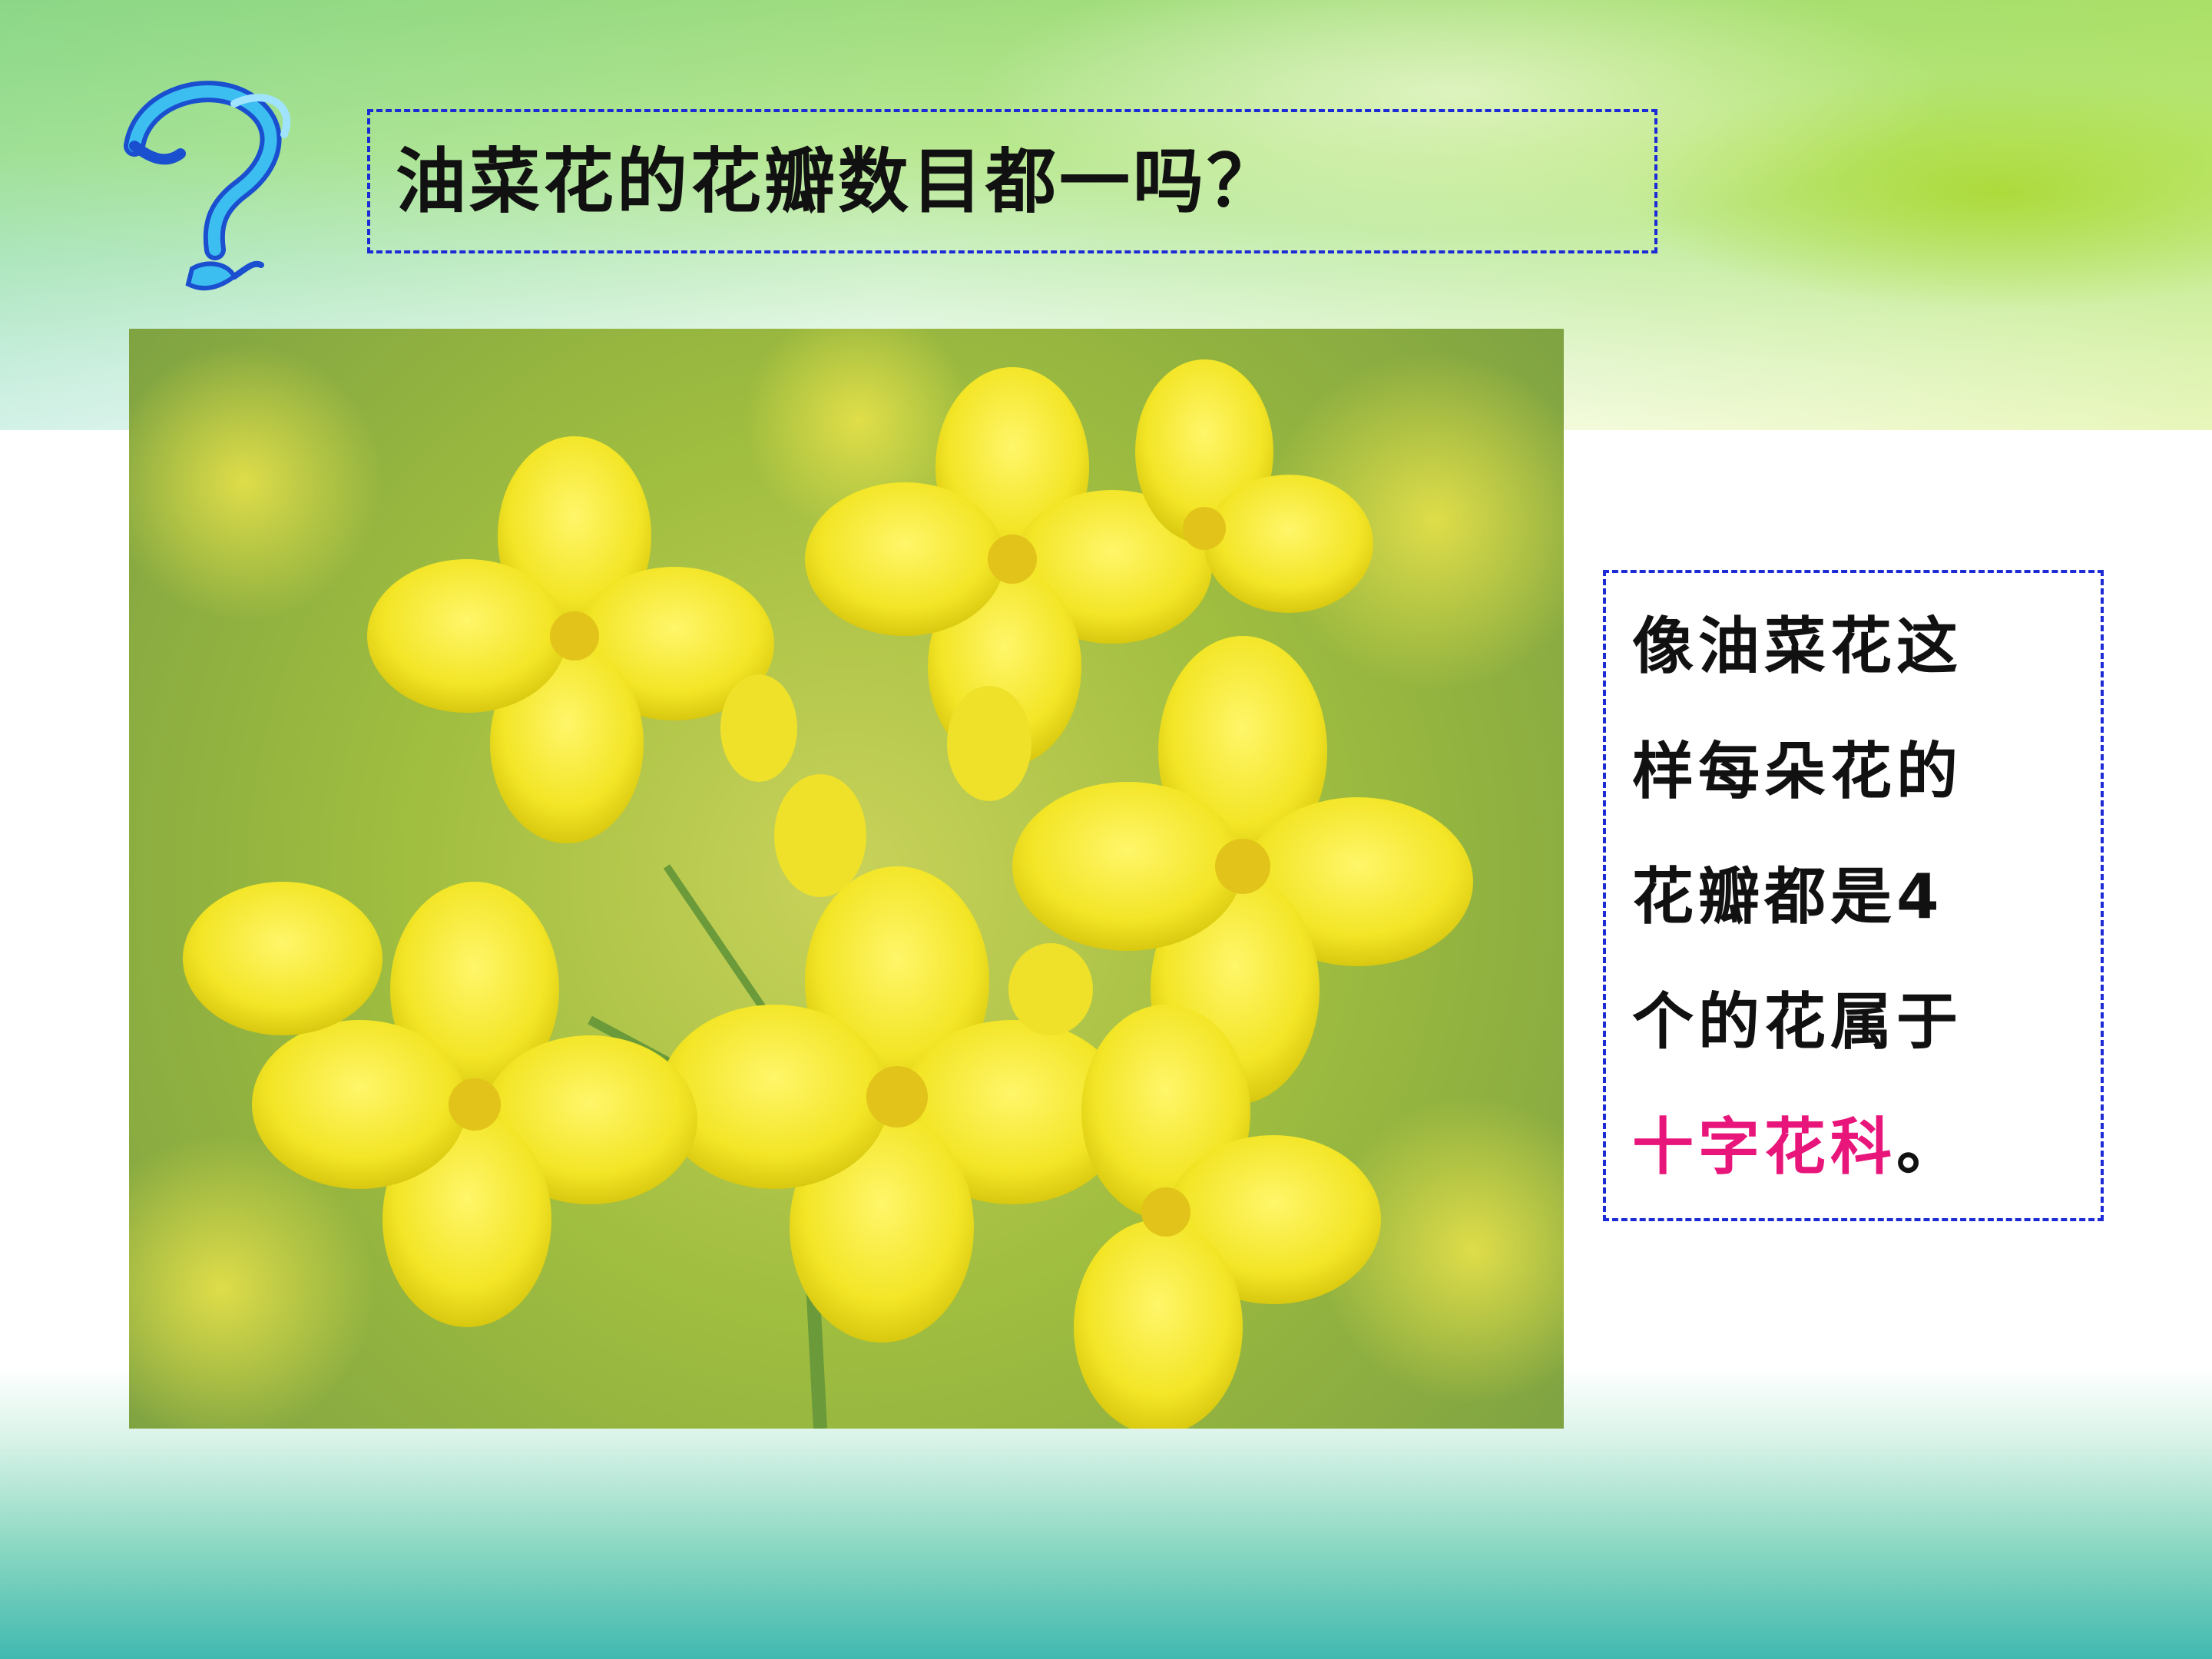 The height and width of the screenshot is (1659, 2212). Describe the element at coordinates (839, 182) in the screenshot. I see `slide-title: 油菜花的花瓣数目都一吗？` at that location.